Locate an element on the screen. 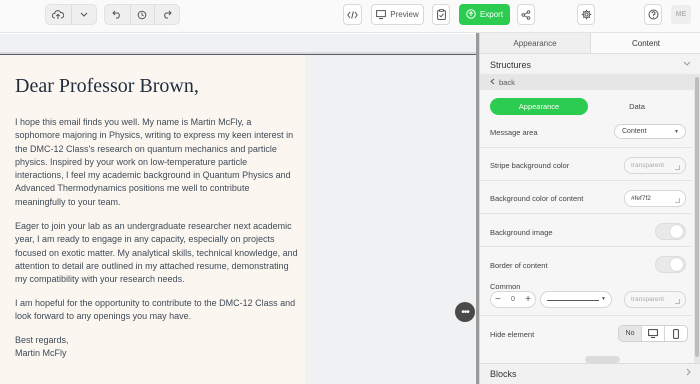 This screenshot has width=700, height=384. plus-icon: + is located at coordinates (528, 299).